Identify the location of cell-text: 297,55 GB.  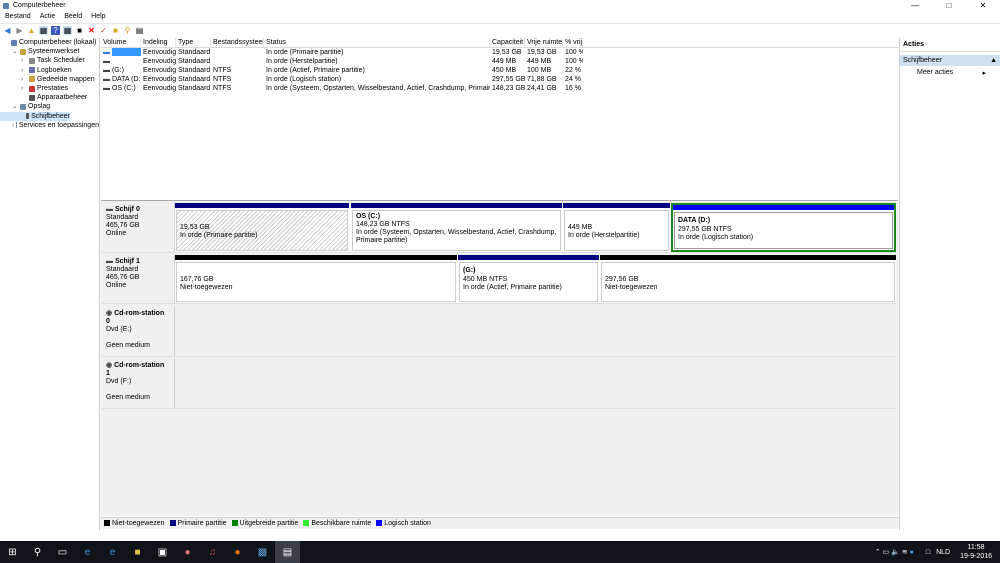
(508, 79).